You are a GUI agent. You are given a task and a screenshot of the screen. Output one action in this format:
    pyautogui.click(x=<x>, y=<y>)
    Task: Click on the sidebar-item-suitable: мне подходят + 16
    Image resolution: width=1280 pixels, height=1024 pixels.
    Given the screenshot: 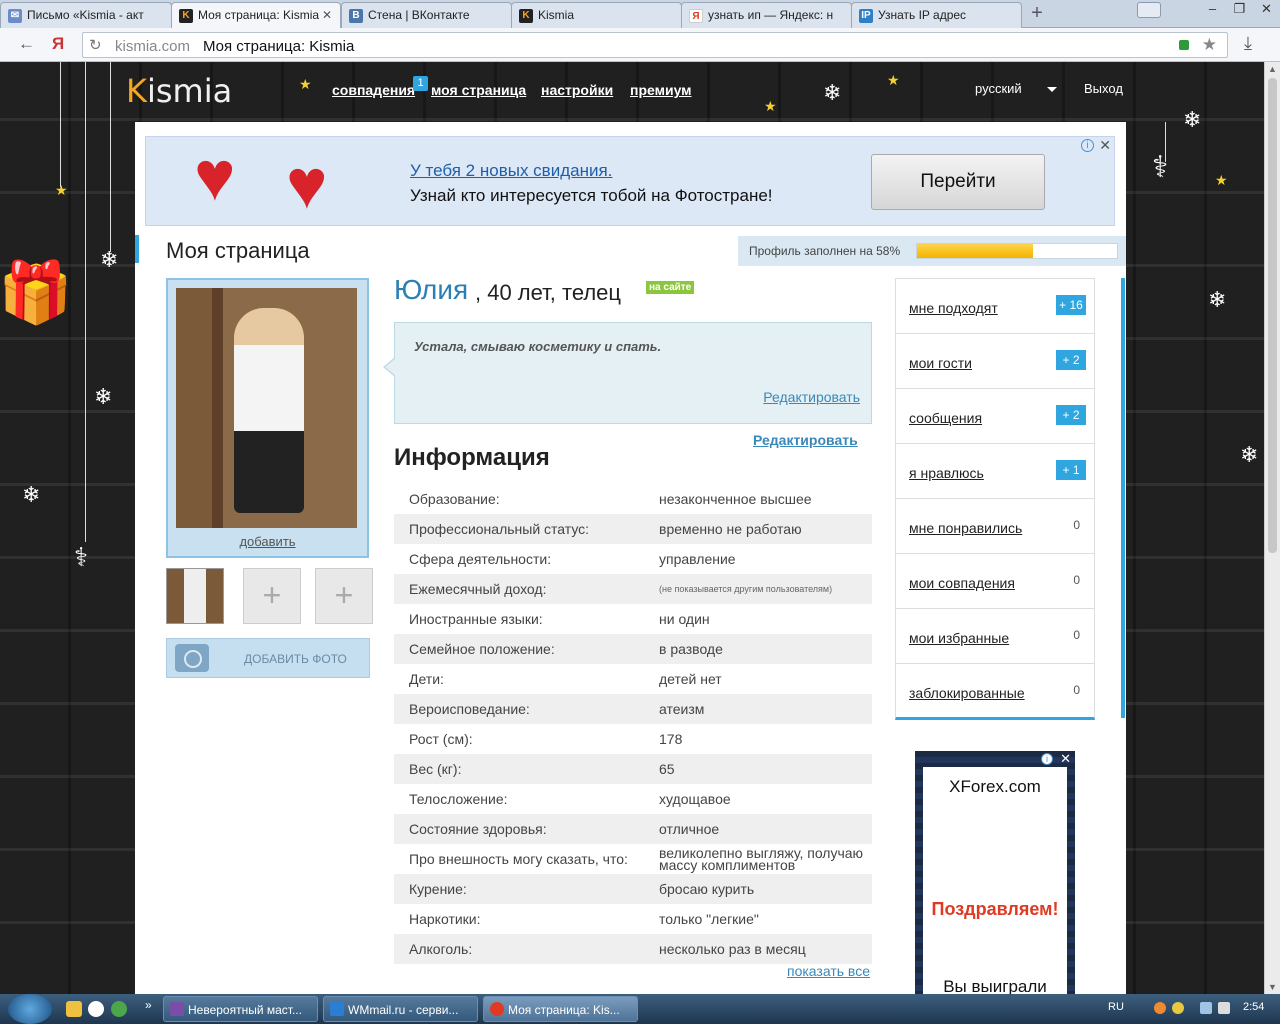 What is the action you would take?
    pyautogui.click(x=995, y=306)
    